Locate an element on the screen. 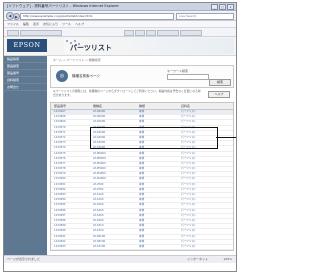  tools-menu is located at coordinates (191, 33).